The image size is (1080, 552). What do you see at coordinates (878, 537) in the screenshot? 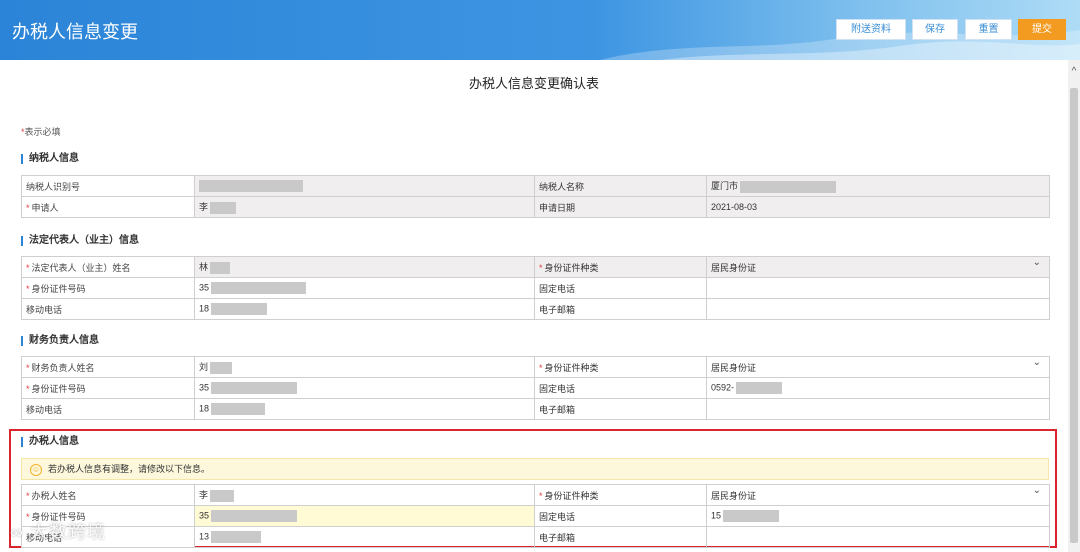
I see `agent-email-field` at bounding box center [878, 537].